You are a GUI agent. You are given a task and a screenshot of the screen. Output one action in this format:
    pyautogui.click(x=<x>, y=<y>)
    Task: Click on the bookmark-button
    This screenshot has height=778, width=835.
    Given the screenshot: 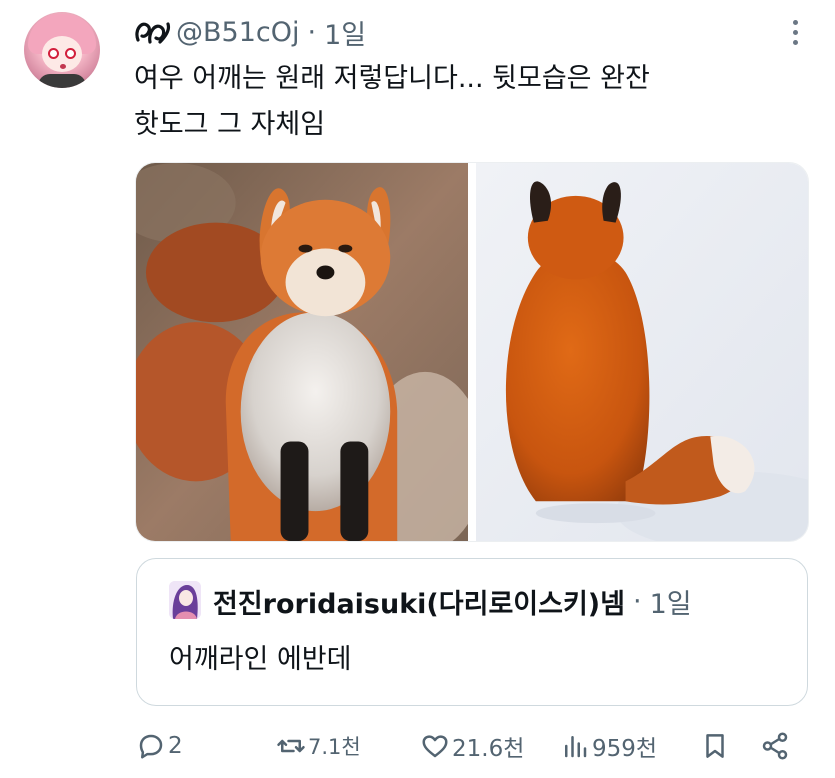 What is the action you would take?
    pyautogui.click(x=716, y=746)
    